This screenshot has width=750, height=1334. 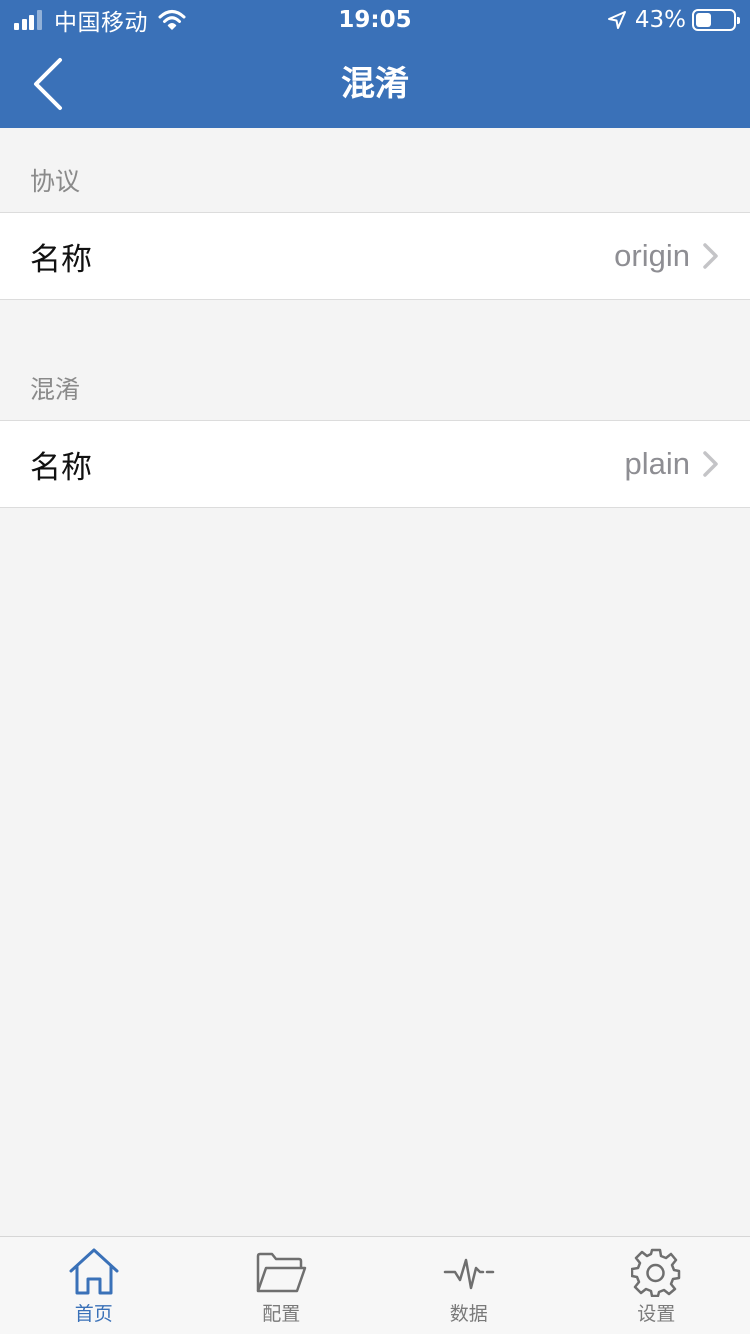 What do you see at coordinates (375, 256) in the screenshot?
I see `protocol-name-row: 名称 origin` at bounding box center [375, 256].